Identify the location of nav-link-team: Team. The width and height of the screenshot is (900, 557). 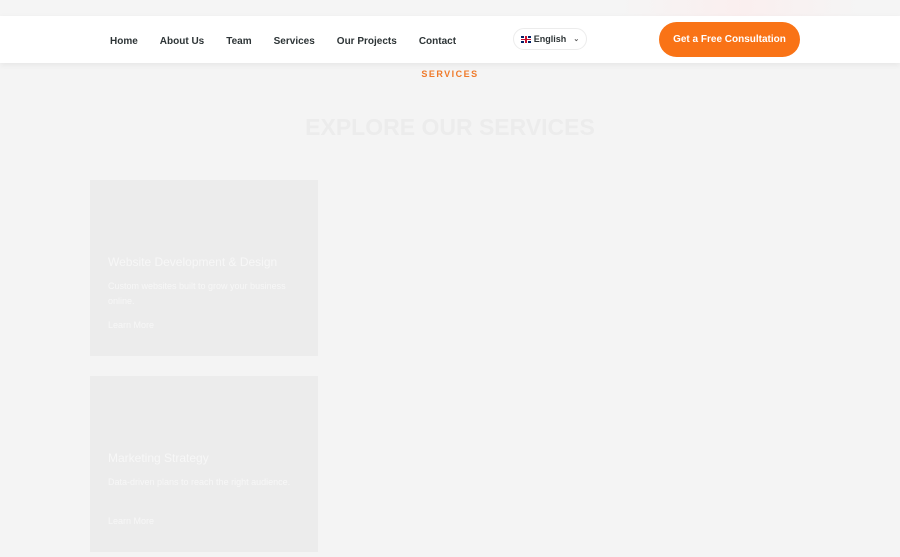
(238, 41).